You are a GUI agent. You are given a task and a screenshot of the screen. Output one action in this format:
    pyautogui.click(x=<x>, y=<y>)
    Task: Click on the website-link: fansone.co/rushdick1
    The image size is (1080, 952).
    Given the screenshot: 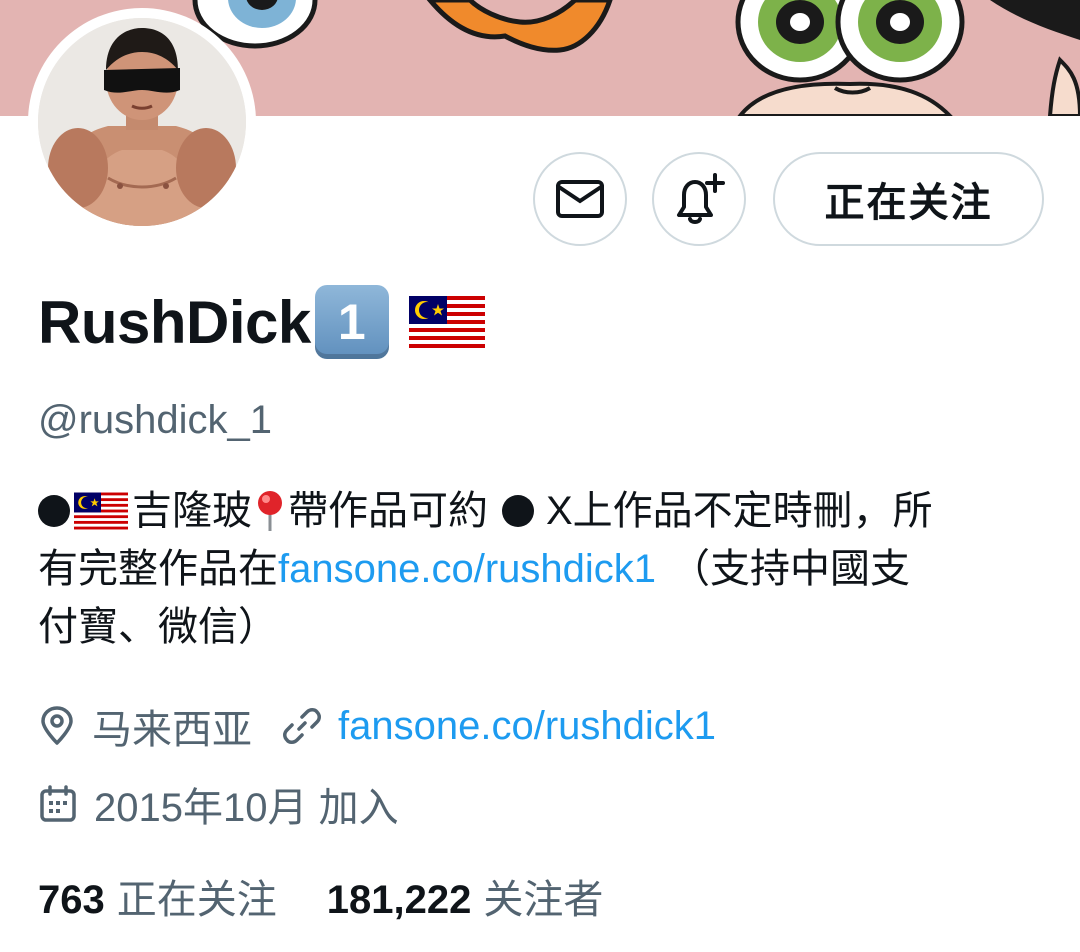 What is the action you would take?
    pyautogui.click(x=527, y=726)
    